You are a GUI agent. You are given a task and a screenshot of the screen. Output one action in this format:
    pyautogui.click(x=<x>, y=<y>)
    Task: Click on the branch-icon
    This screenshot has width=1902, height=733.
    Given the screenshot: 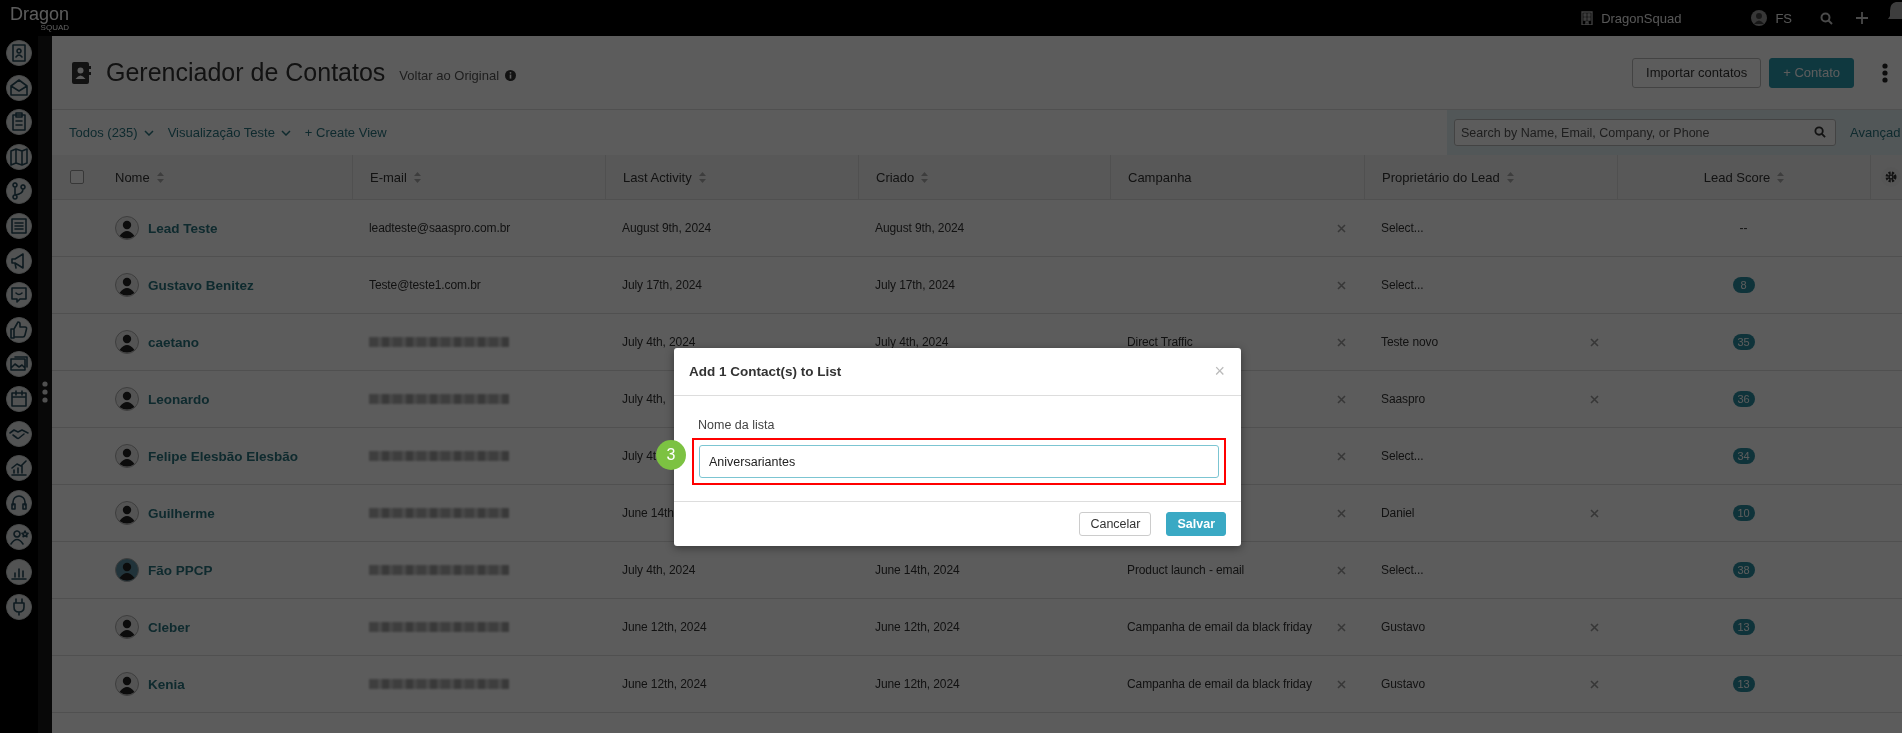 What is the action you would take?
    pyautogui.click(x=19, y=191)
    